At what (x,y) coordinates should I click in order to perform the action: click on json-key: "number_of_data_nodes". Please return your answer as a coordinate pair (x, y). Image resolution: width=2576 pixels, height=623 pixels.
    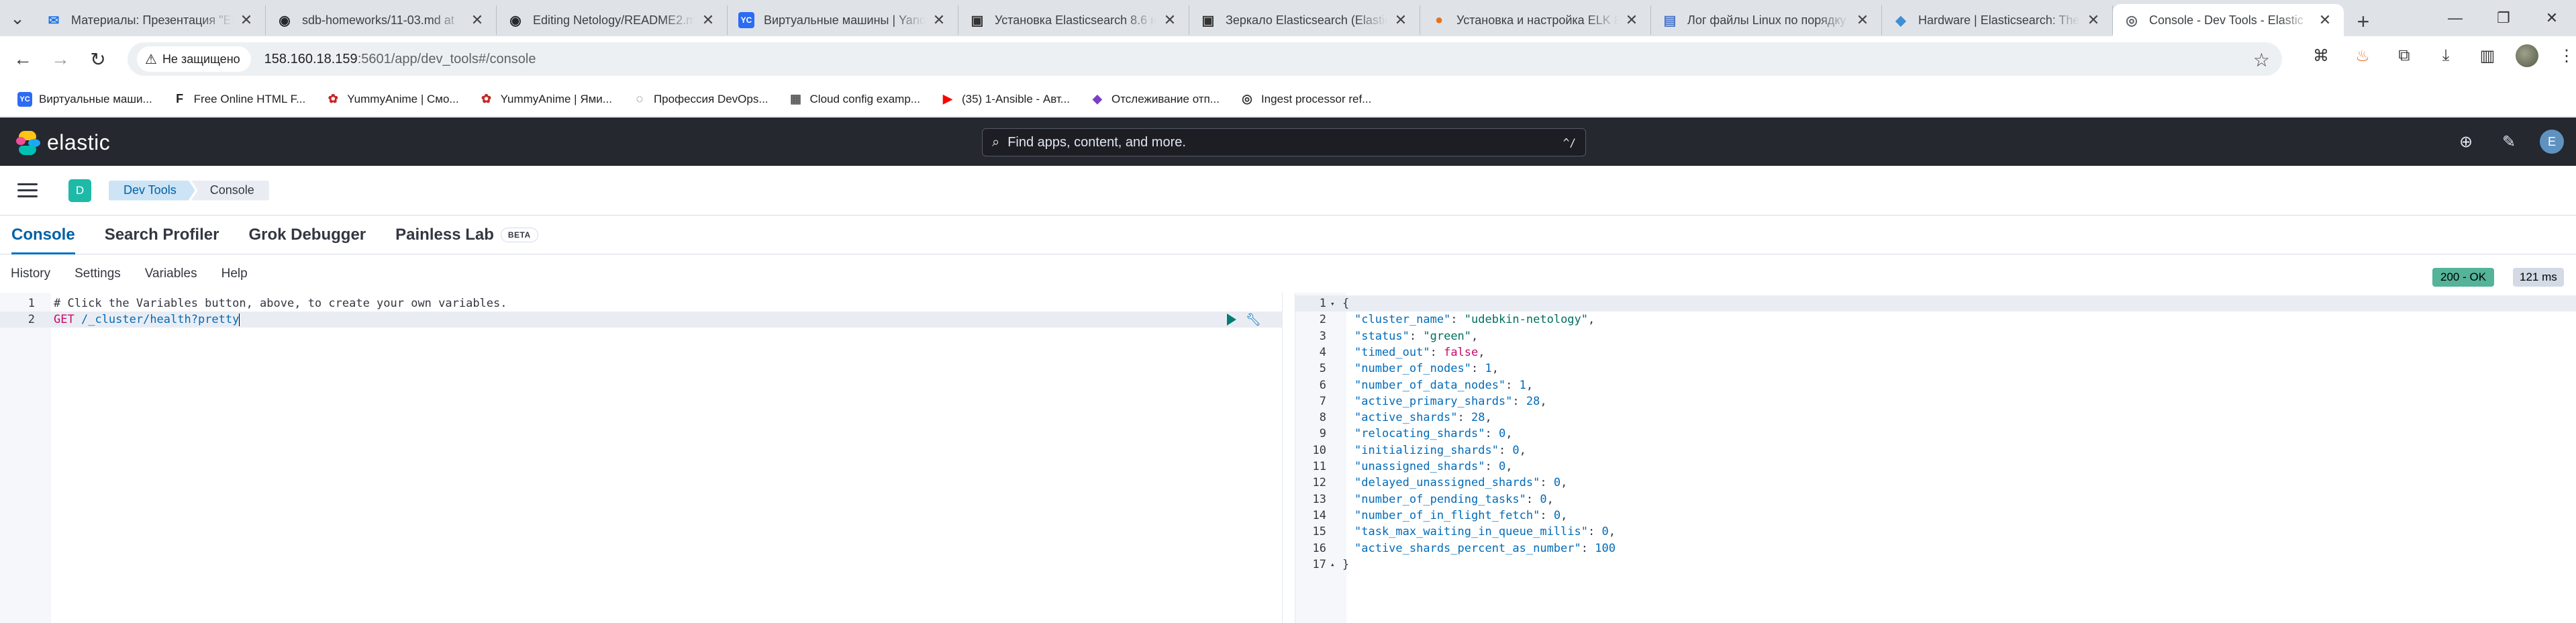
    Looking at the image, I should click on (1430, 385).